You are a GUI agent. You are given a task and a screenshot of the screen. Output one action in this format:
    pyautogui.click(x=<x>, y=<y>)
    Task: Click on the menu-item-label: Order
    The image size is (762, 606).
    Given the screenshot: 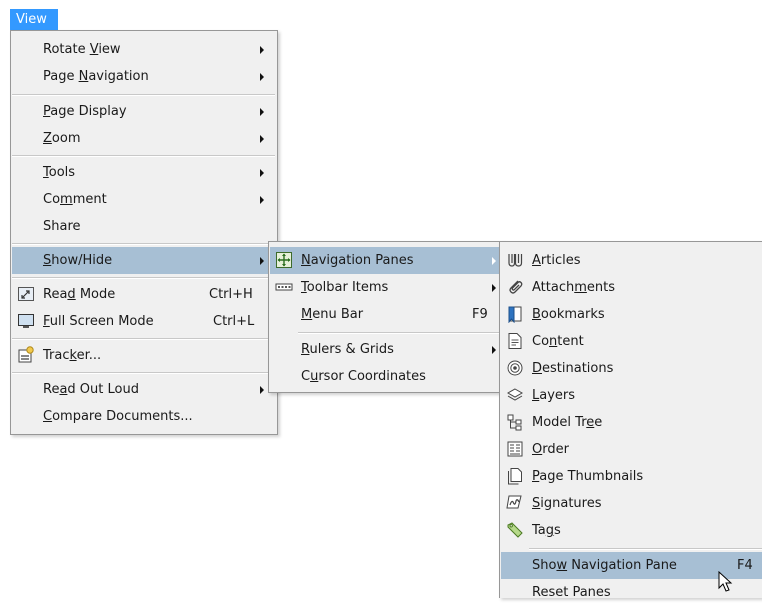 What is the action you would take?
    pyautogui.click(x=550, y=449)
    